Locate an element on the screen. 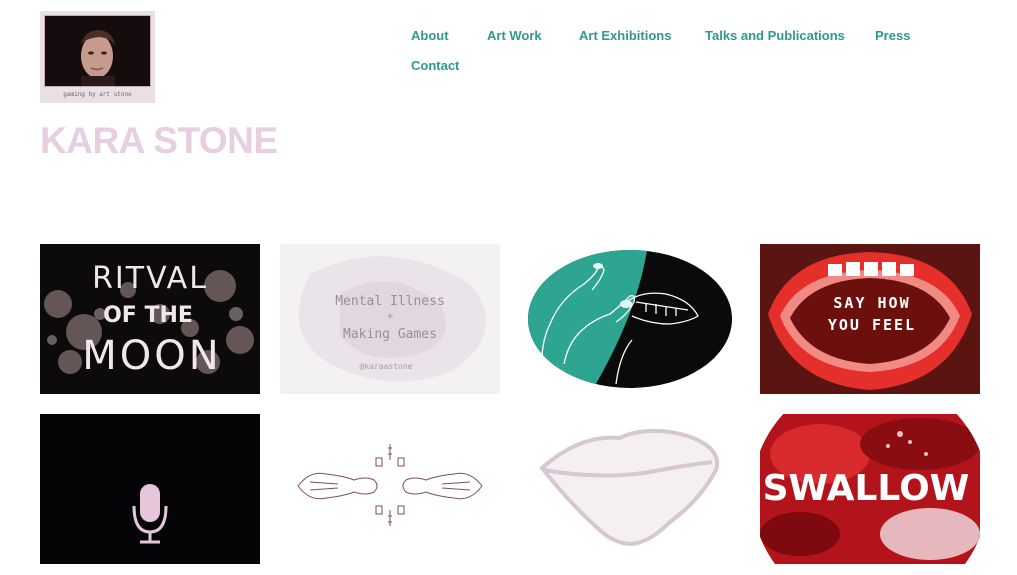  swallow-art: SWALLOW is located at coordinates (870, 489).